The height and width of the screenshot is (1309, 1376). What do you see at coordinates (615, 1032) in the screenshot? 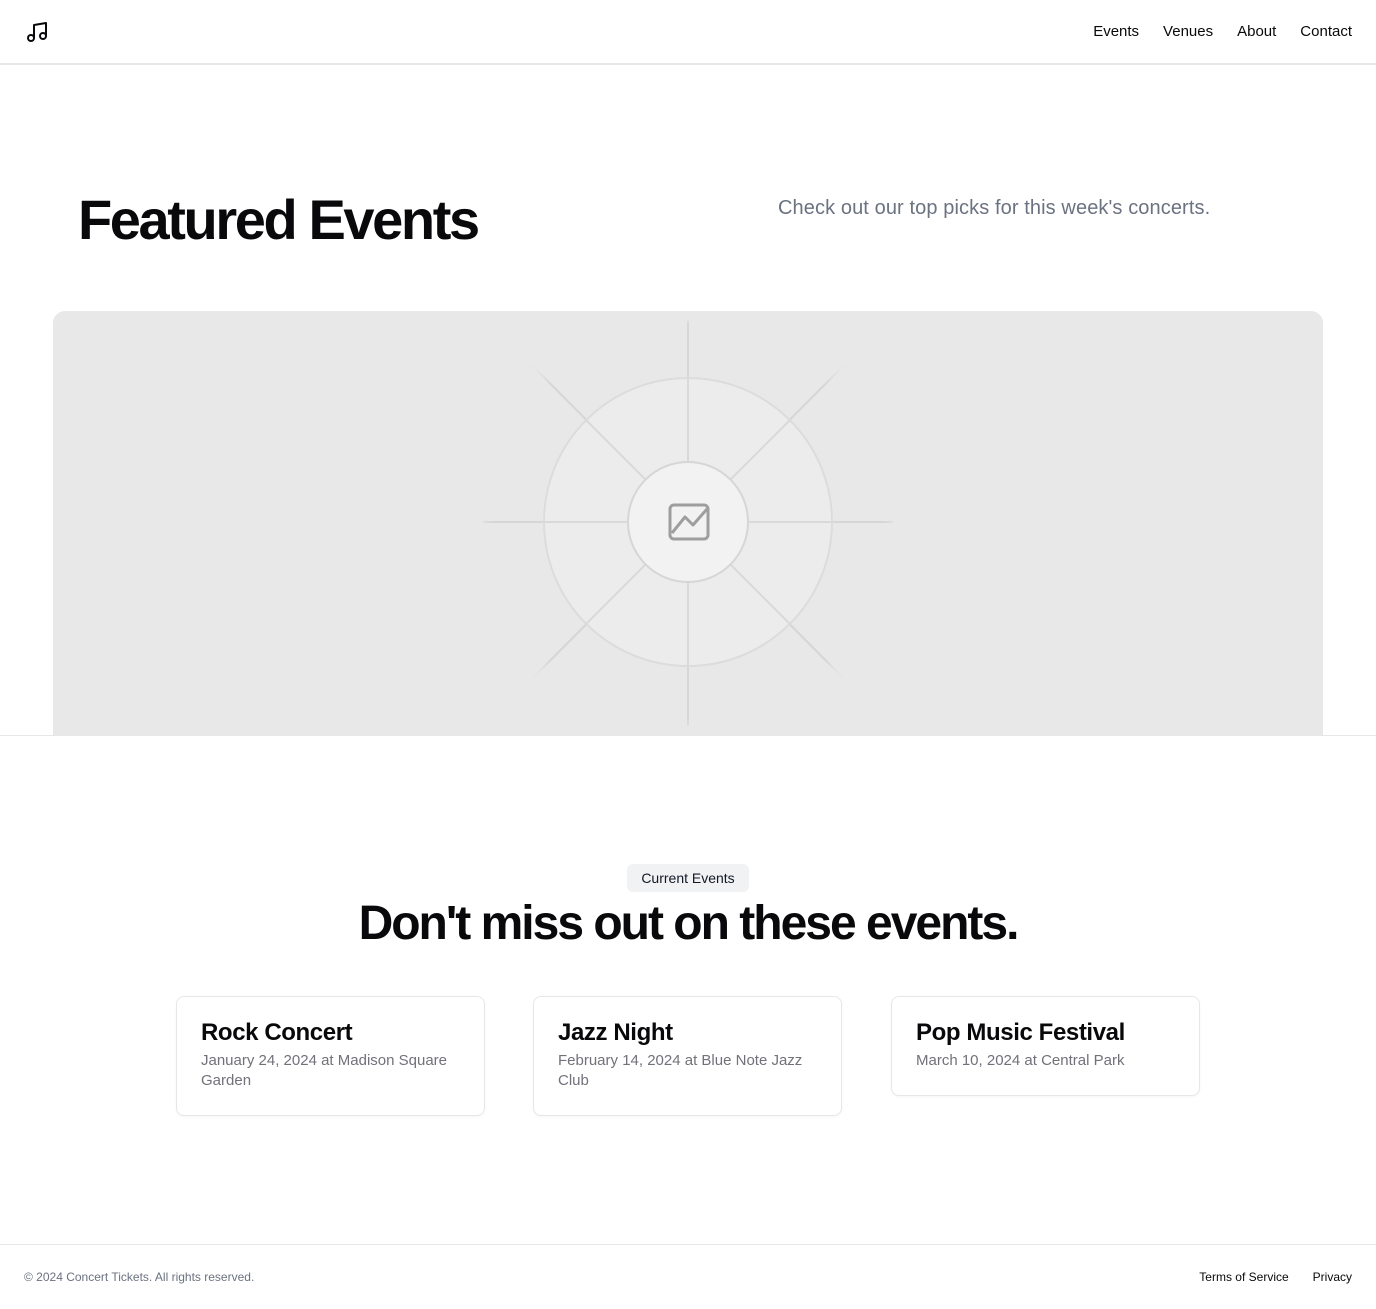
I see `event-card-title: Jazz Night` at bounding box center [615, 1032].